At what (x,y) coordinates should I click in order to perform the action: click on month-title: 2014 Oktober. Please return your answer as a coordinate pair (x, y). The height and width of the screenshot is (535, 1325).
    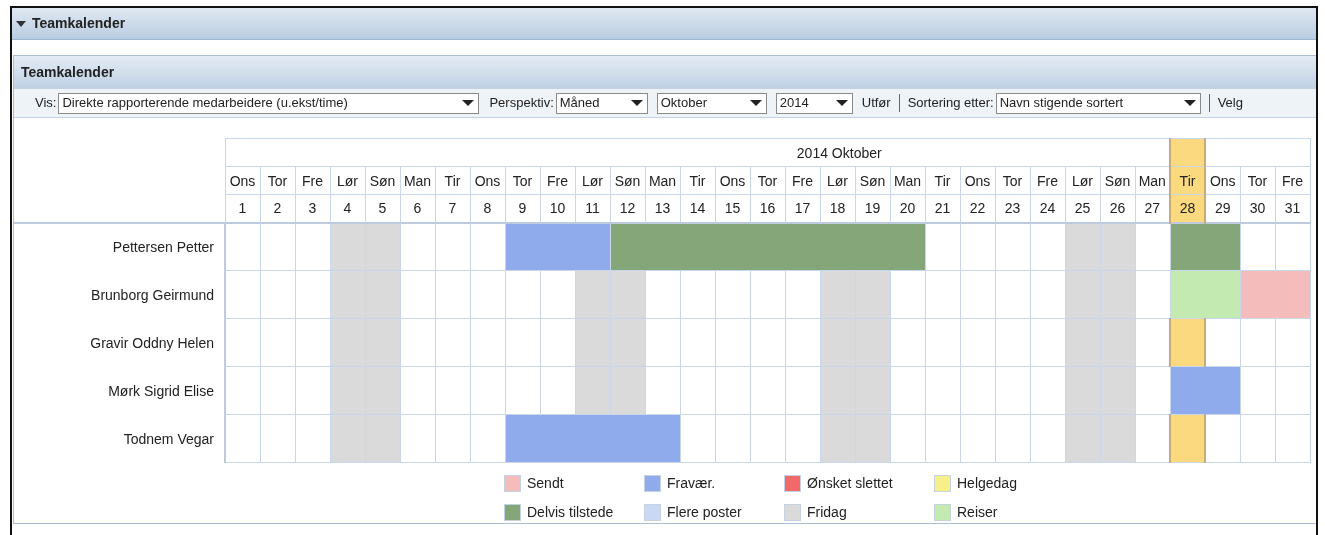
    Looking at the image, I should click on (697, 152).